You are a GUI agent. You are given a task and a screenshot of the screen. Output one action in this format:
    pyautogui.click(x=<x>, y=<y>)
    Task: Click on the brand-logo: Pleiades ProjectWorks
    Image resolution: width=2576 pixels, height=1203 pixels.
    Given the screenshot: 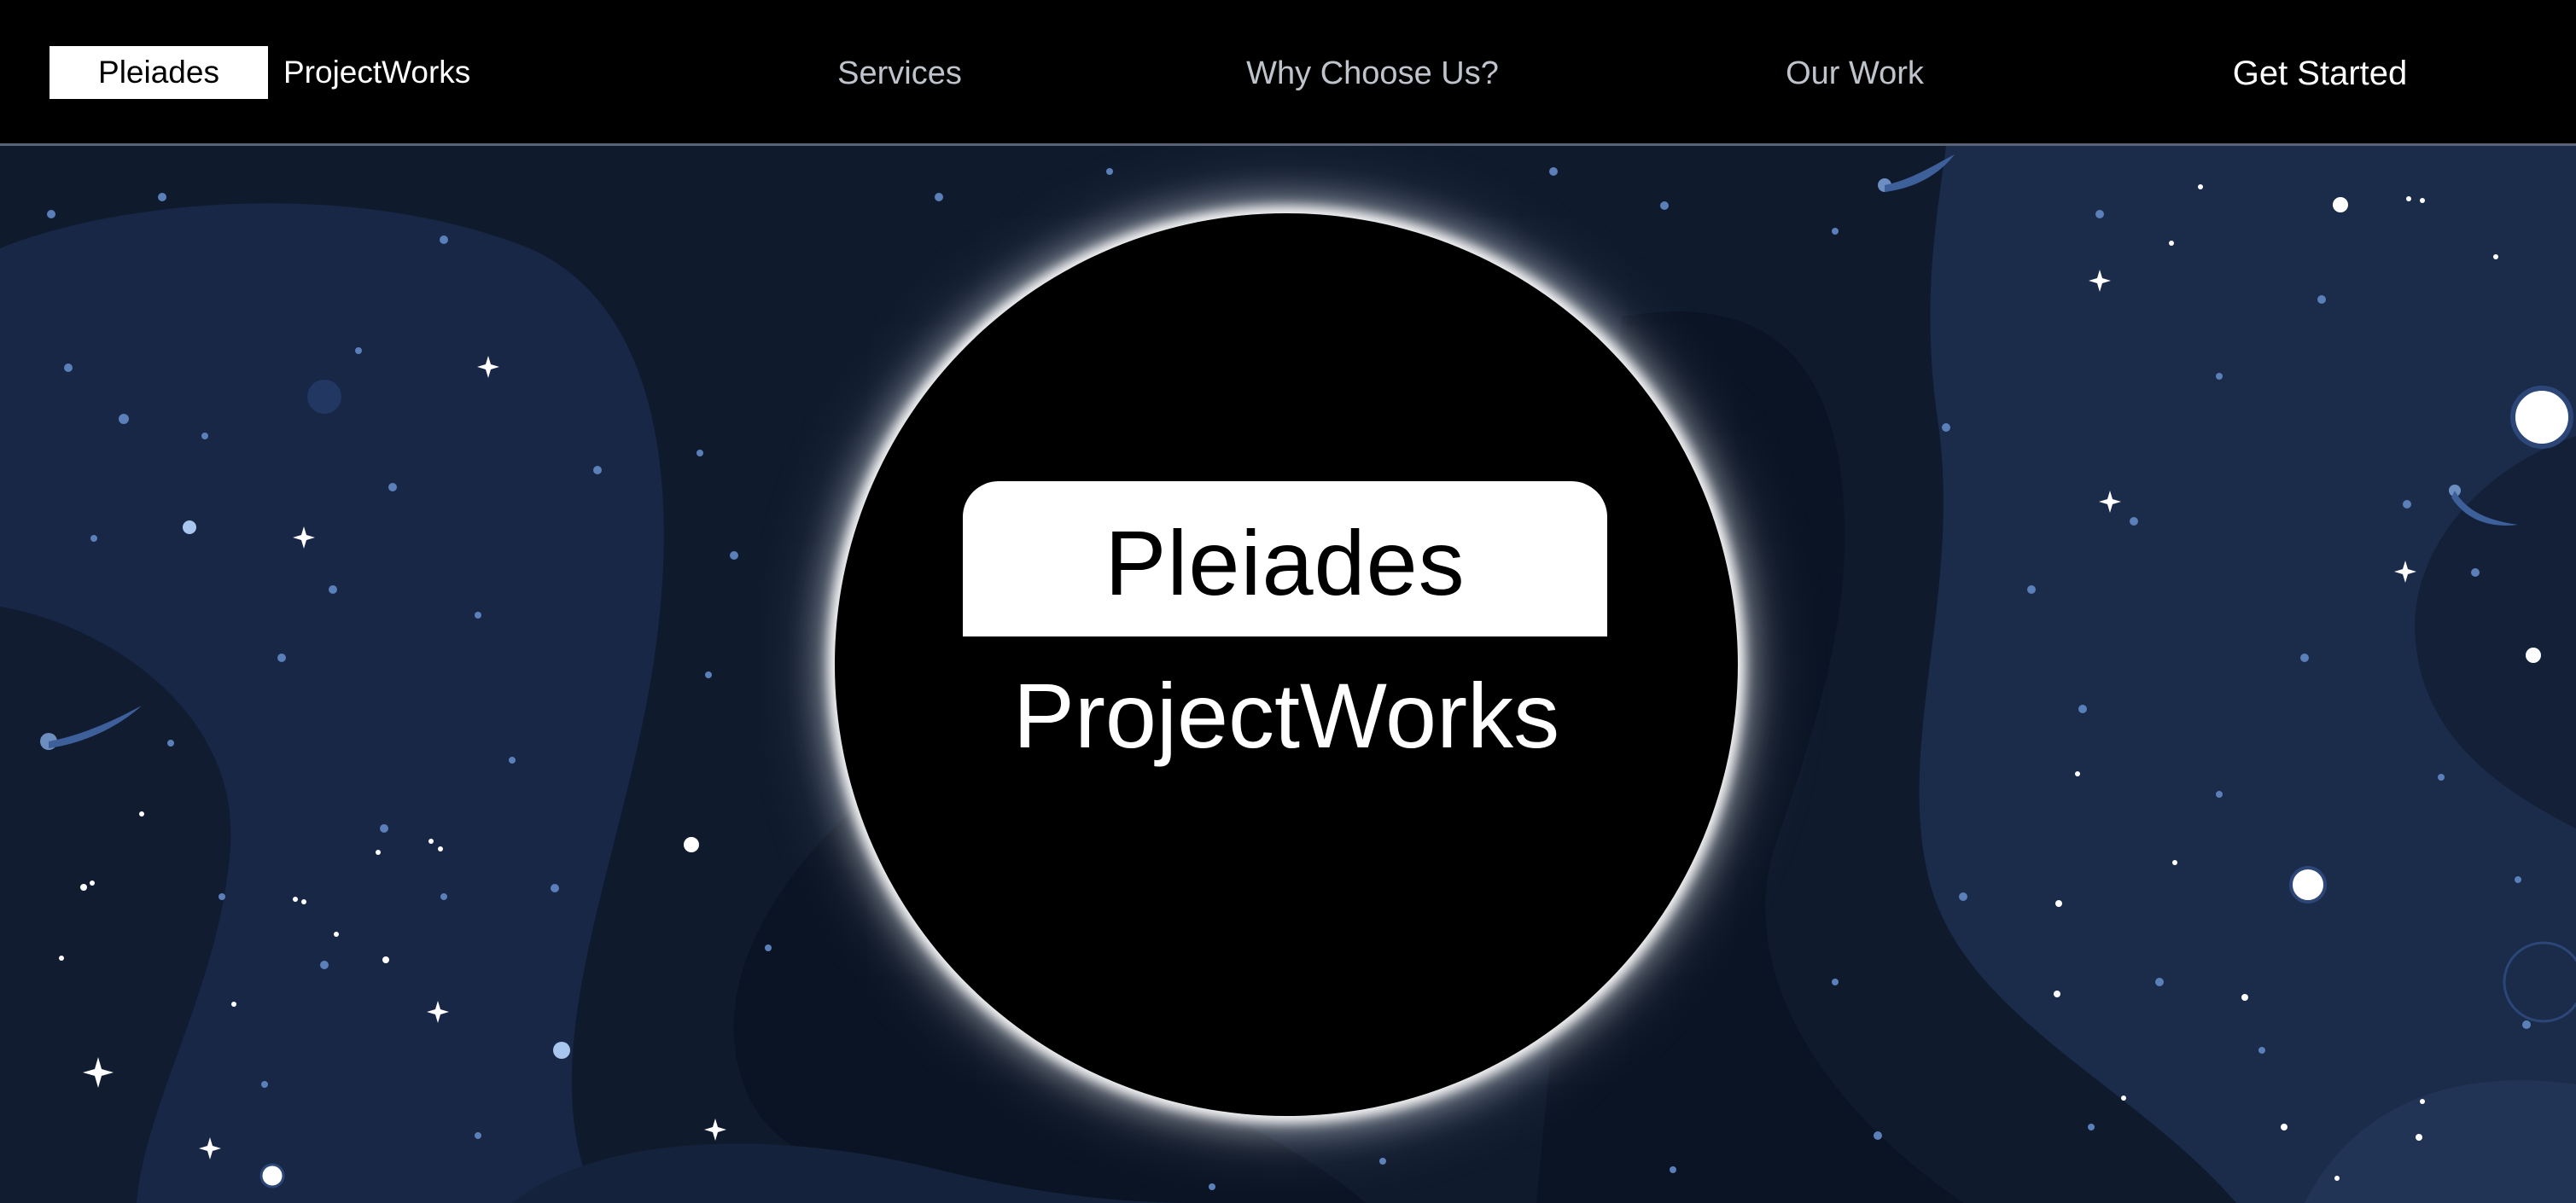 What is the action you would take?
    pyautogui.click(x=260, y=72)
    